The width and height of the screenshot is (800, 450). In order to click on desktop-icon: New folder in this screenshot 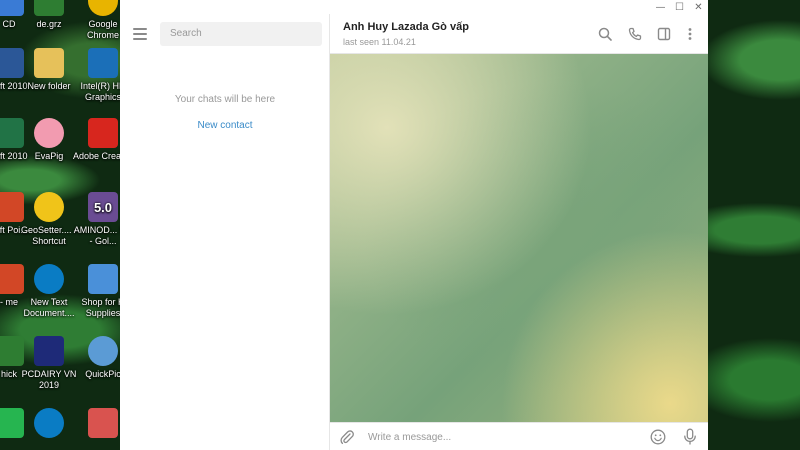, I will do `click(49, 70)`.